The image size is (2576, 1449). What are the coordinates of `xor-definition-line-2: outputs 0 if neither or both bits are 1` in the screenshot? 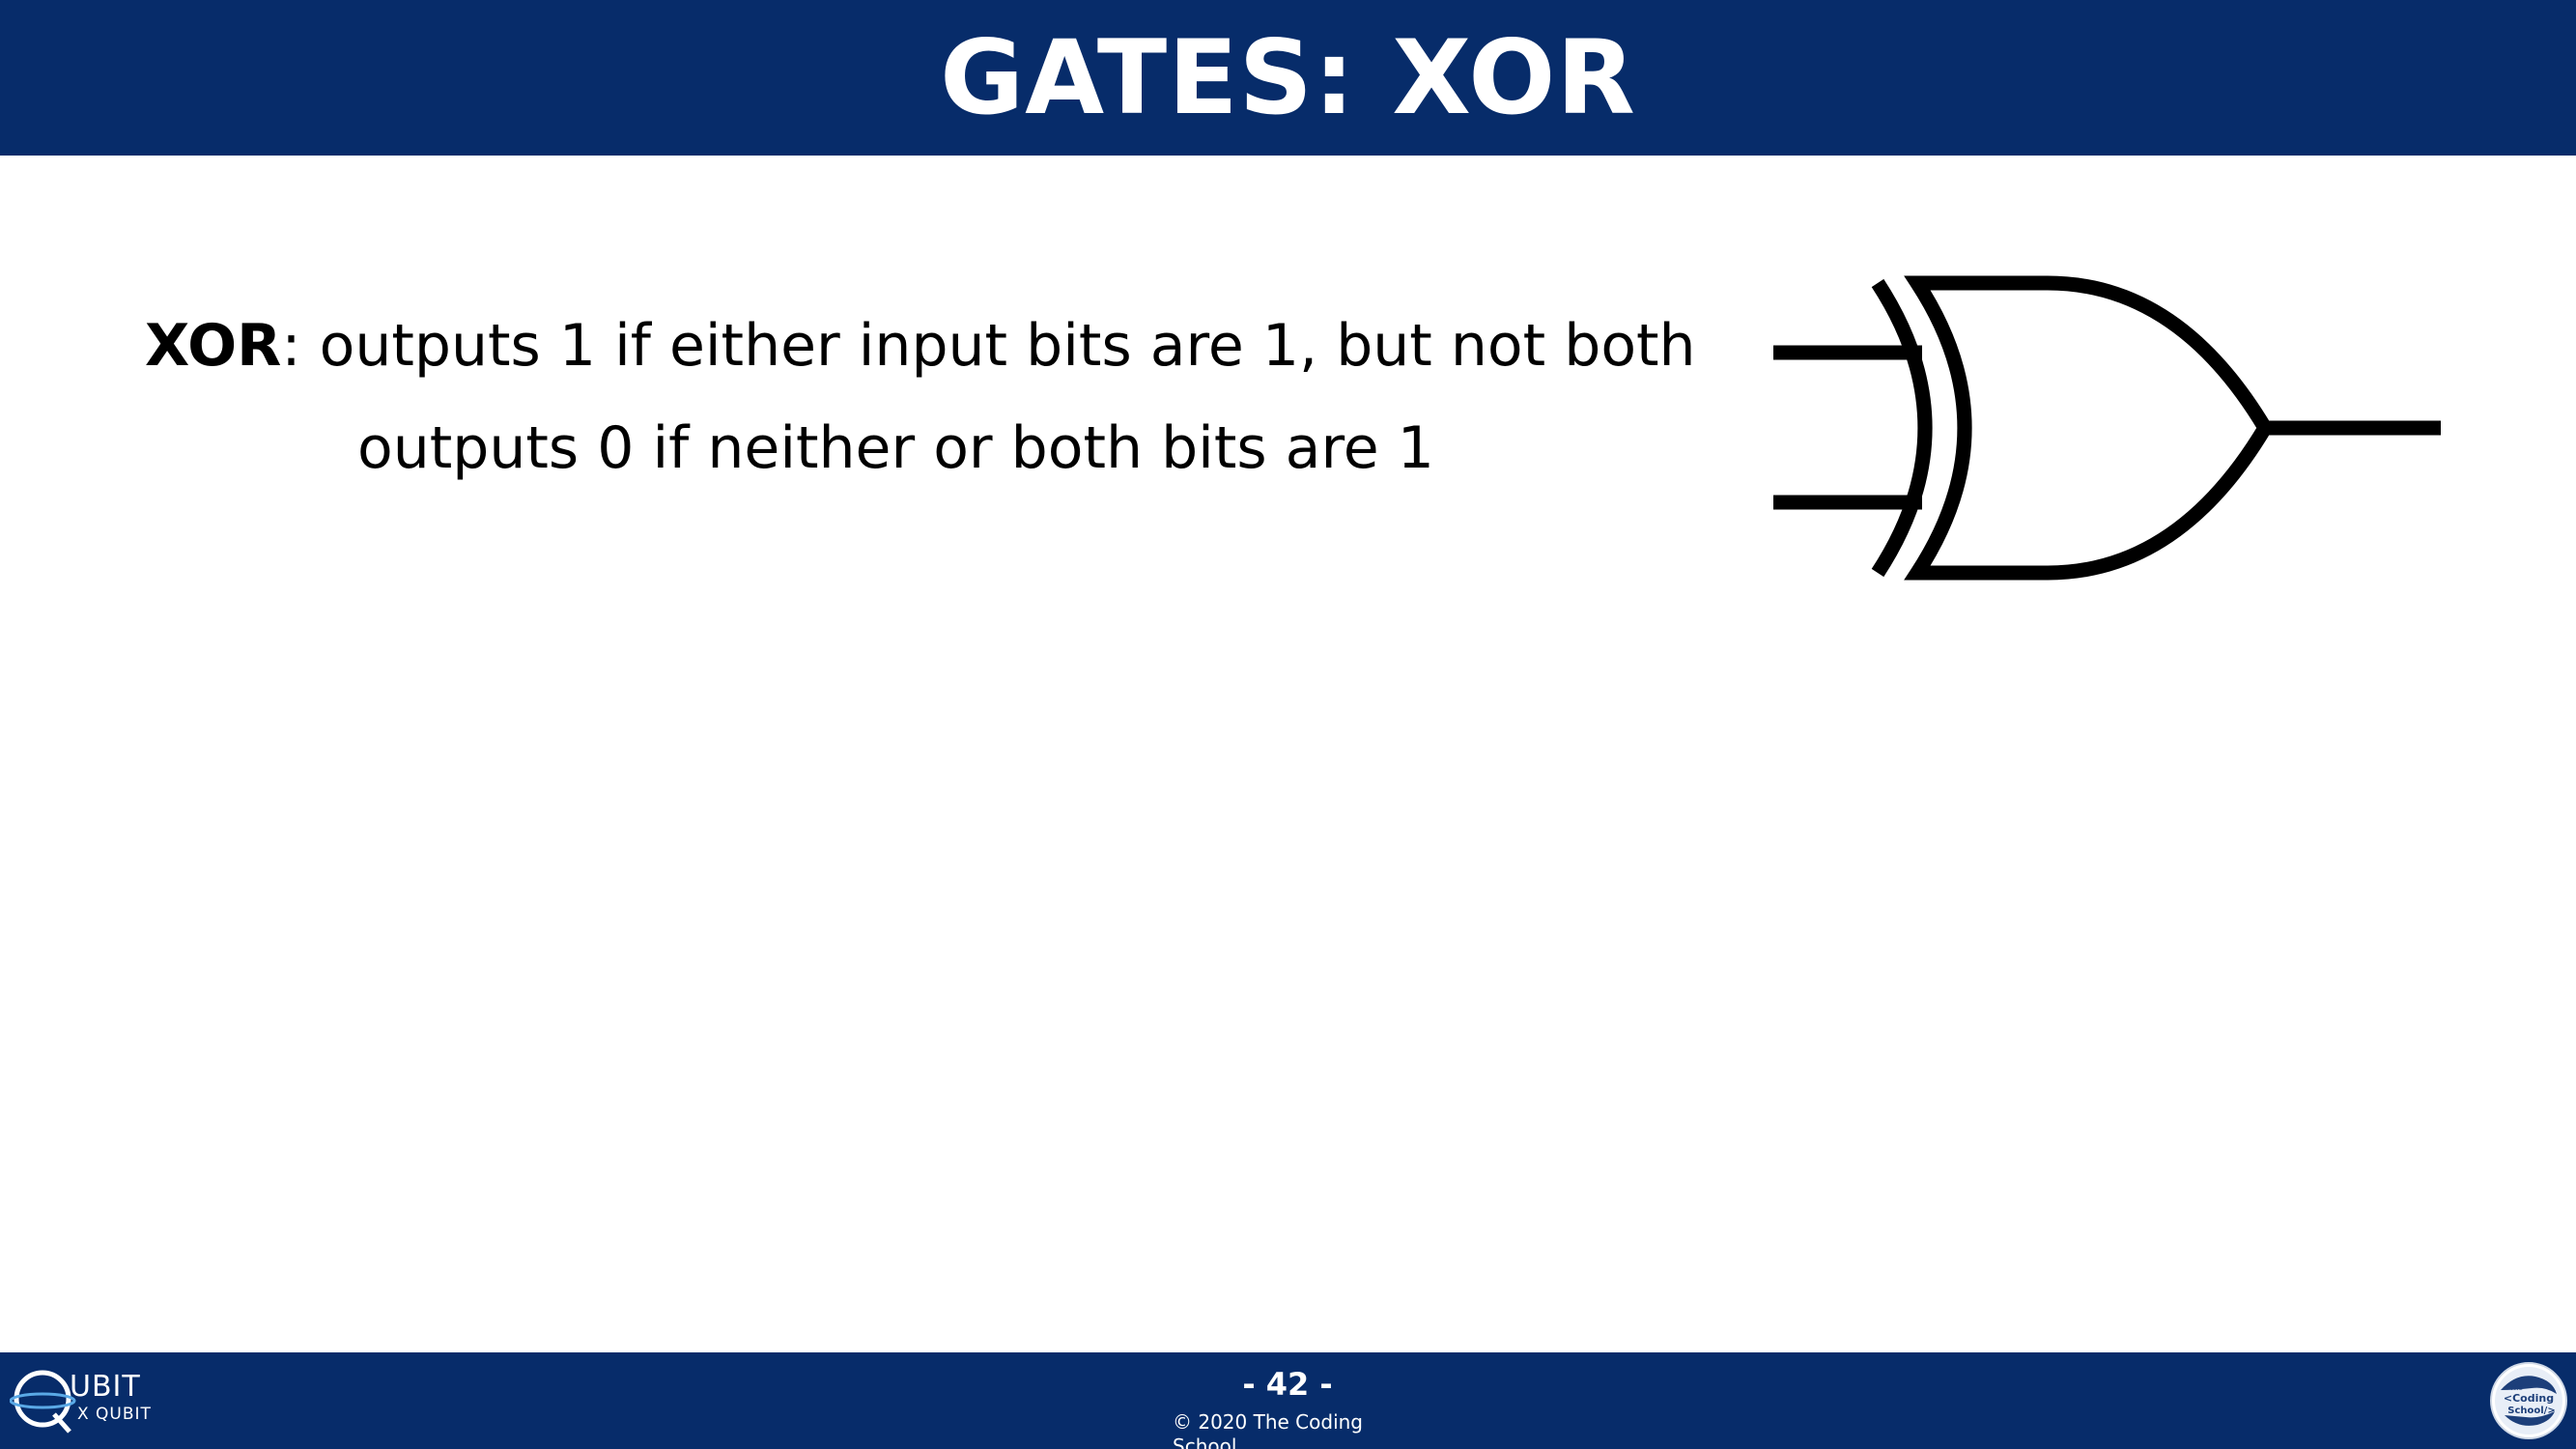 It's located at (895, 448).